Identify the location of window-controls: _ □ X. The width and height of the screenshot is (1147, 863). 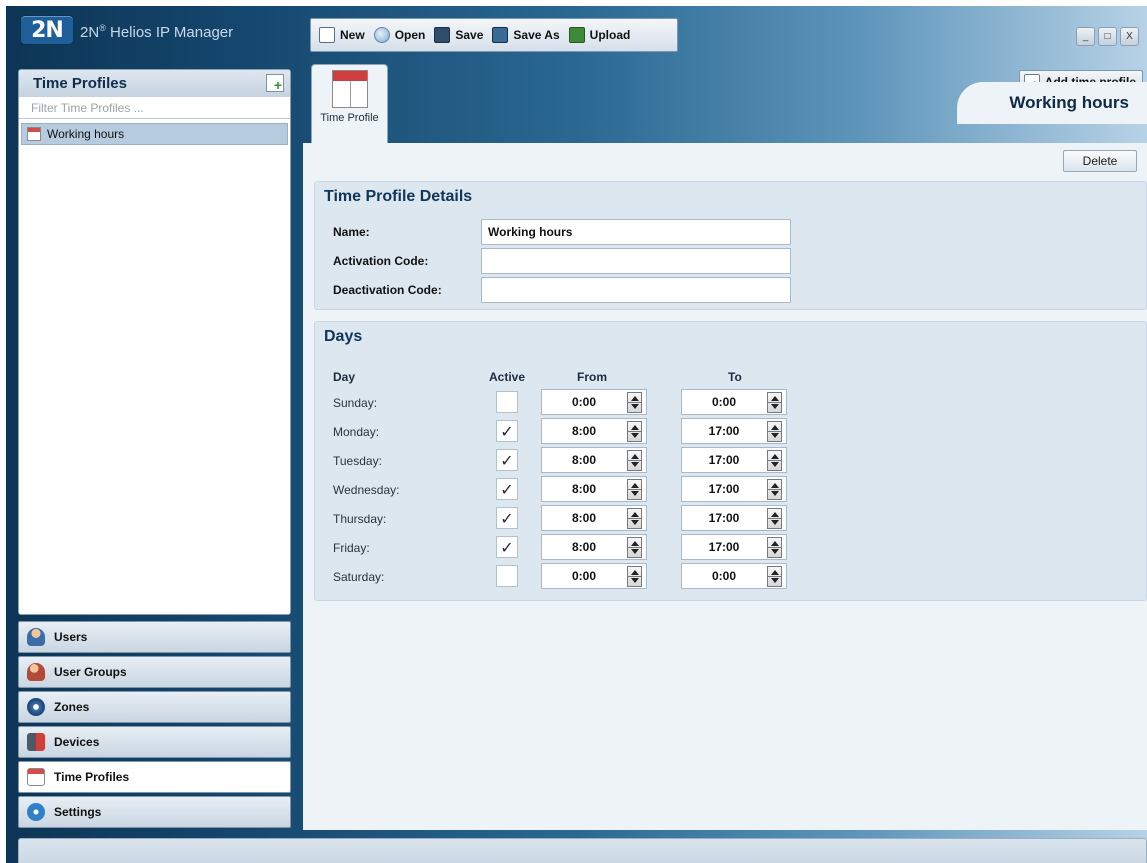
(1107, 36).